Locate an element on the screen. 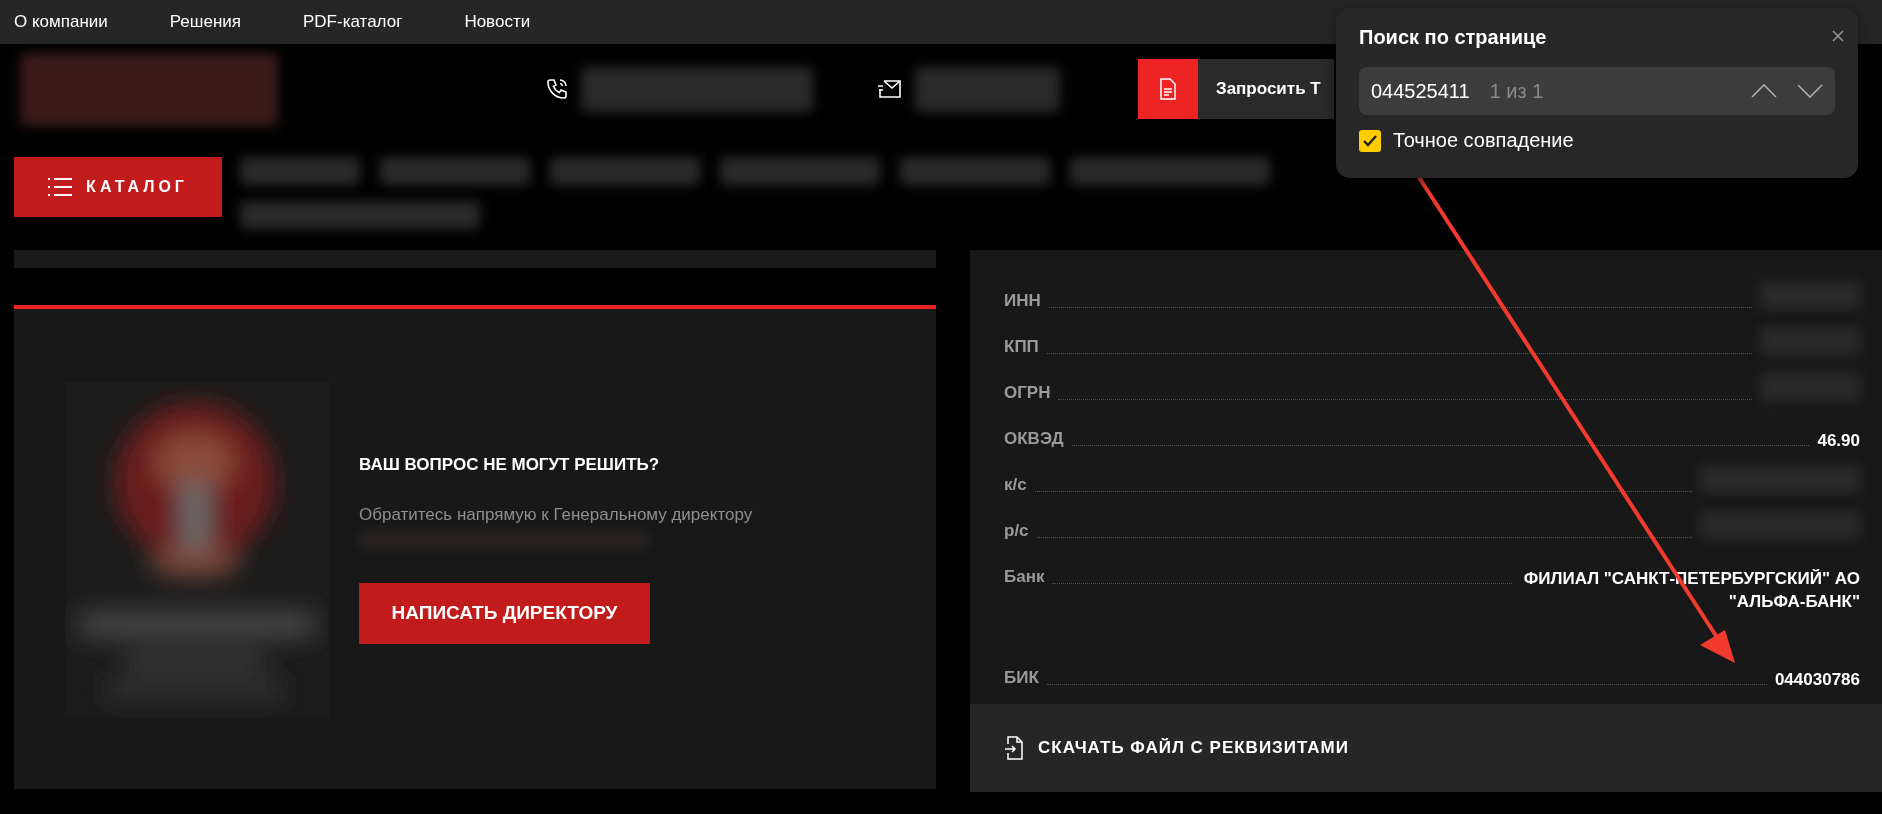 This screenshot has width=1882, height=814. requisite-label: ОГРН is located at coordinates (1027, 392).